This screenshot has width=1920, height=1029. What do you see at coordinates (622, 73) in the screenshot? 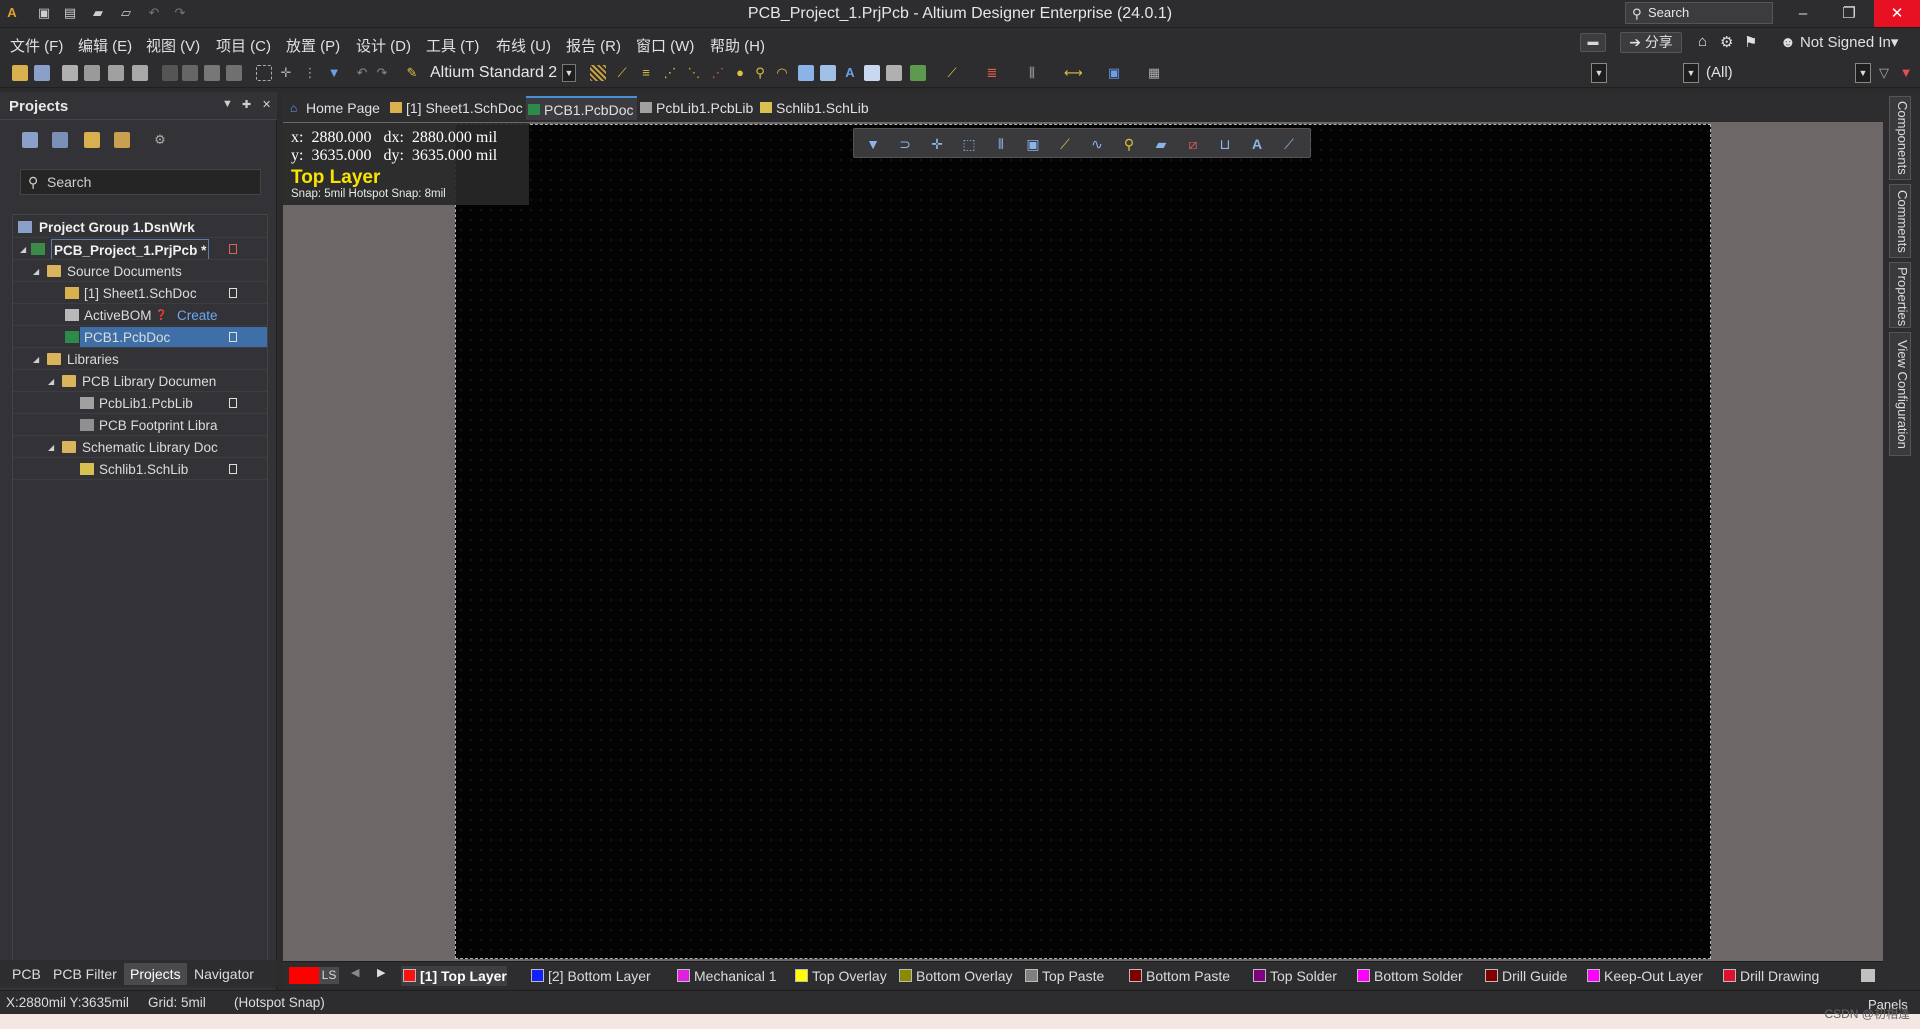
I see `interactive-route-icon: ⟋` at bounding box center [622, 73].